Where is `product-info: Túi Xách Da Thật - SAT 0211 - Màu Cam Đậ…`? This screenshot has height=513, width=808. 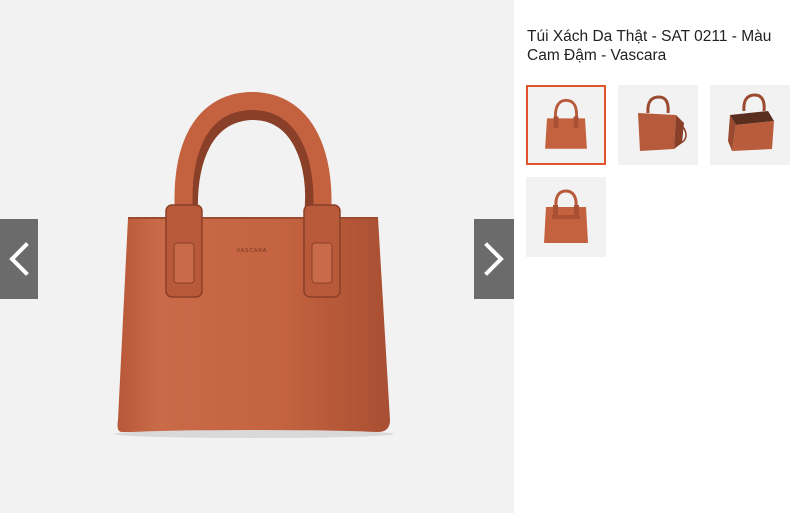
product-info: Túi Xách Da Thật - SAT 0211 - Màu Cam Đậ… is located at coordinates (664, 46).